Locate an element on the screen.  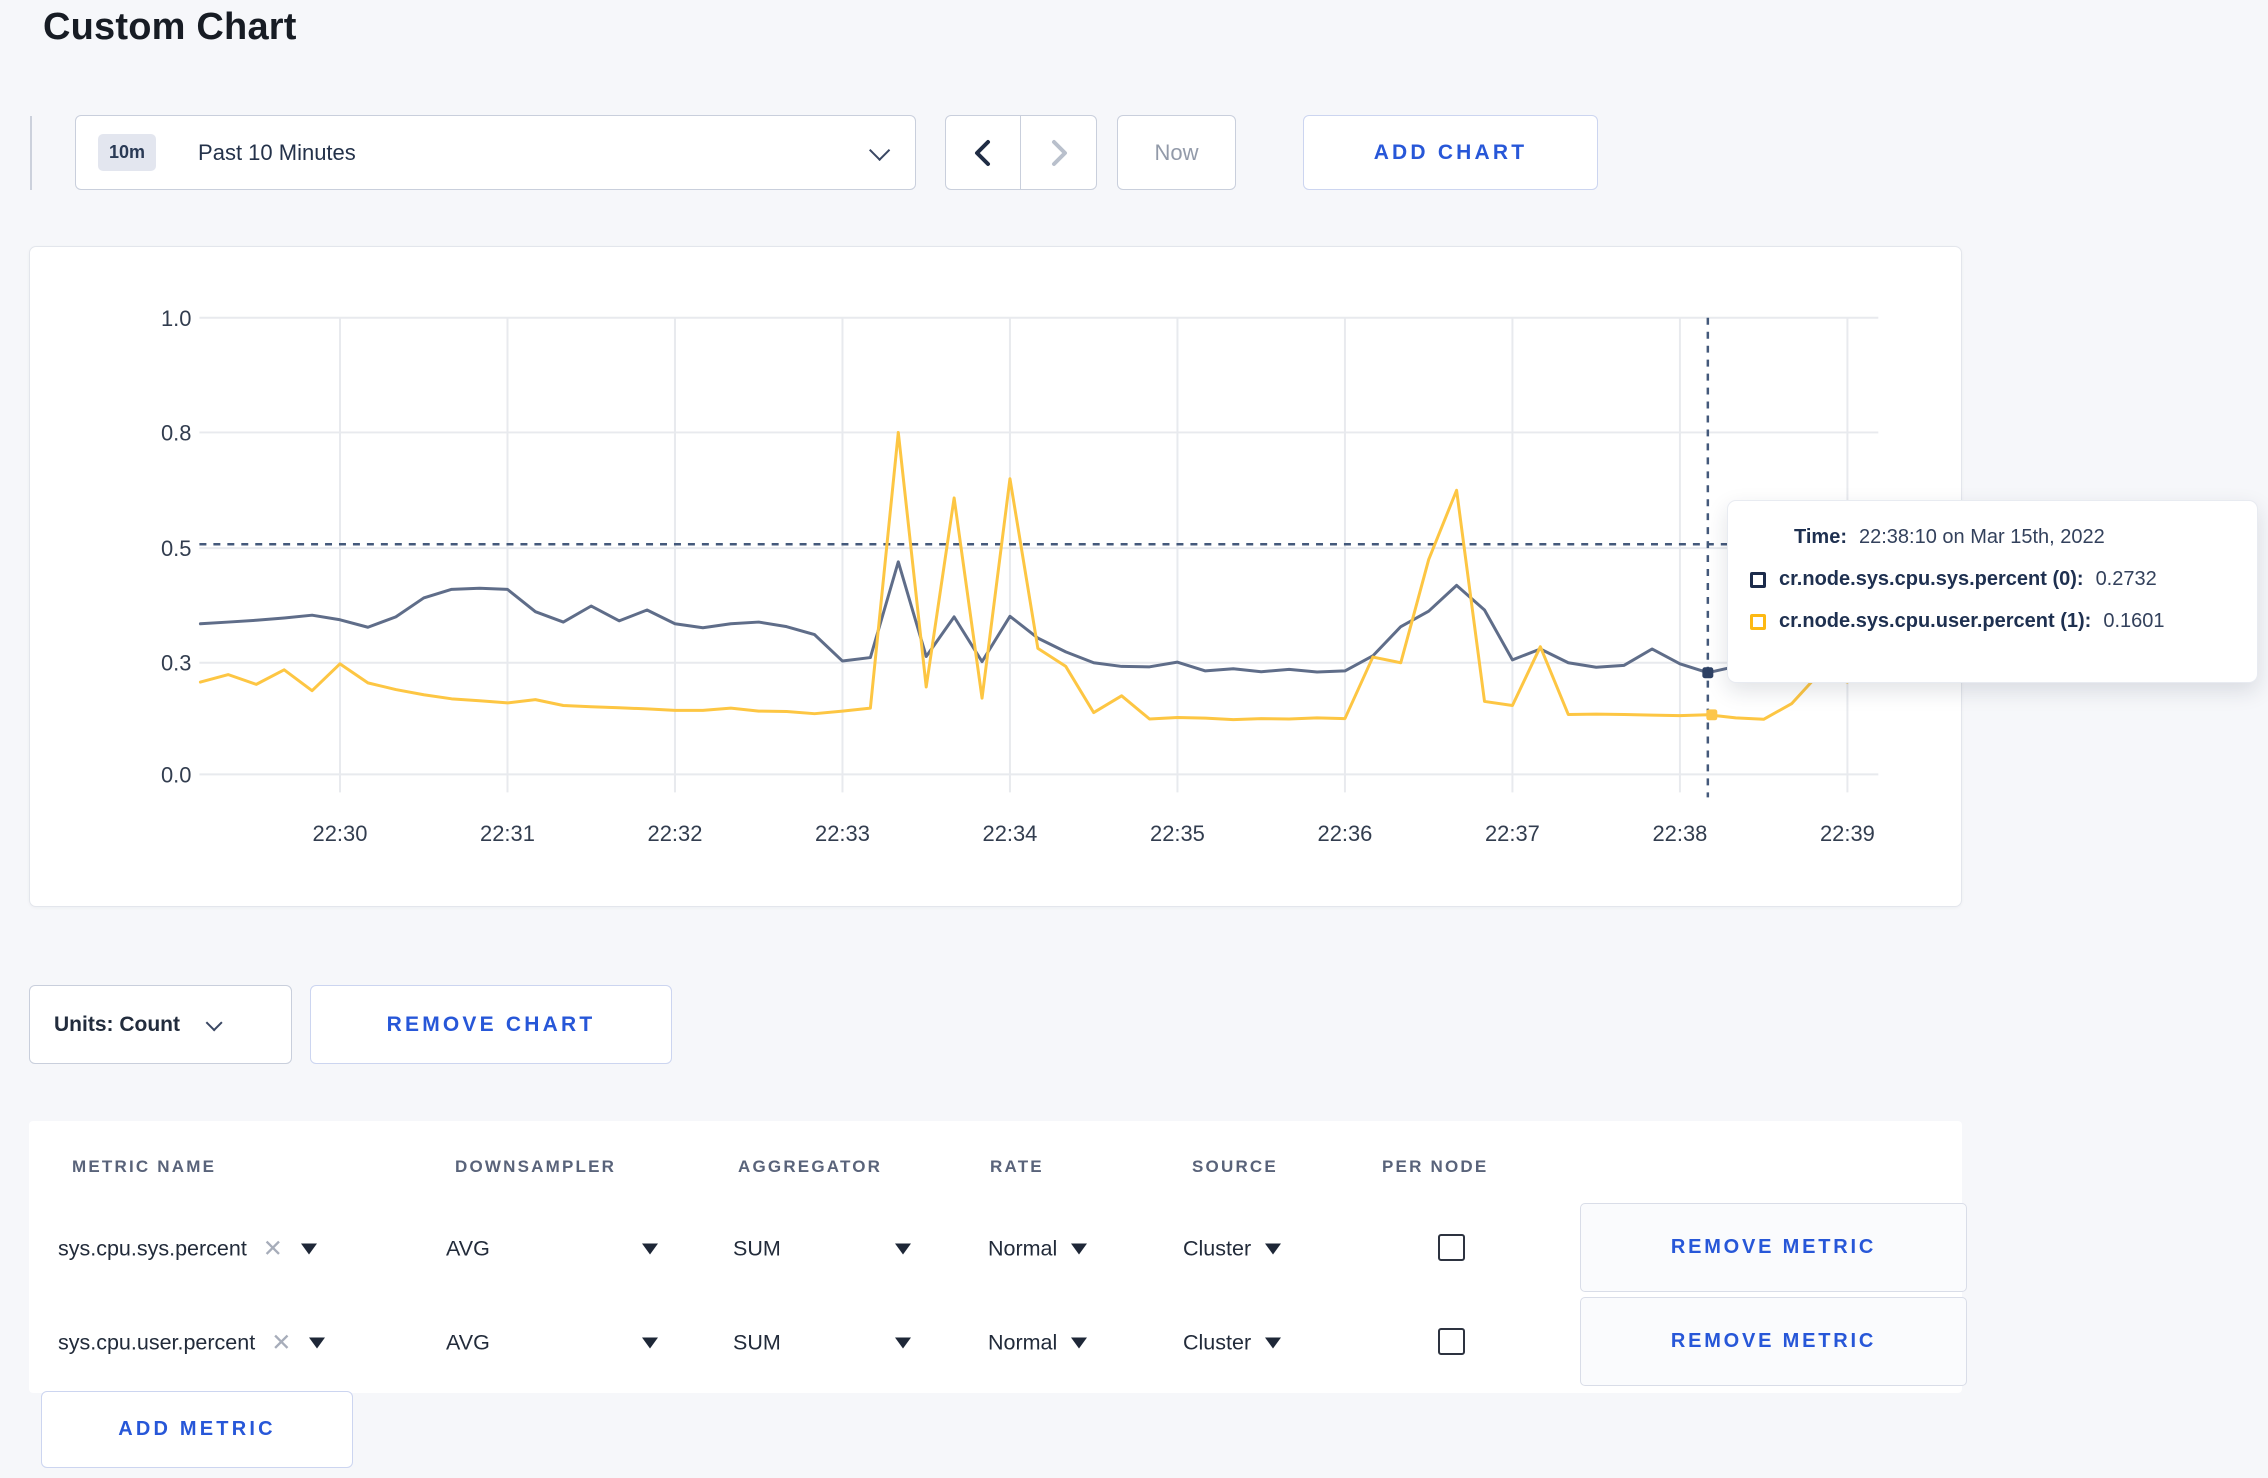
sys-series-line is located at coordinates (1023, 617).